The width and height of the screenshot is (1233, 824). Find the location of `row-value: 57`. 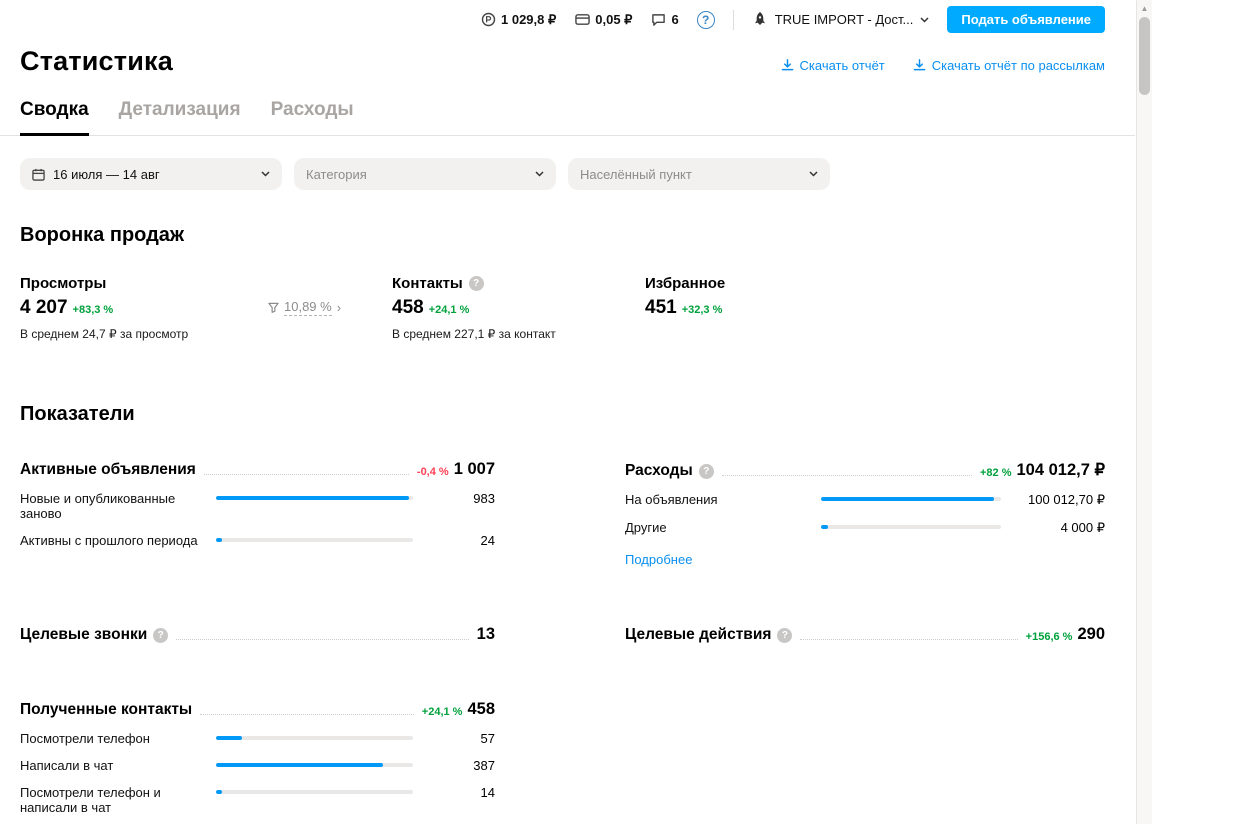

row-value: 57 is located at coordinates (487, 738).